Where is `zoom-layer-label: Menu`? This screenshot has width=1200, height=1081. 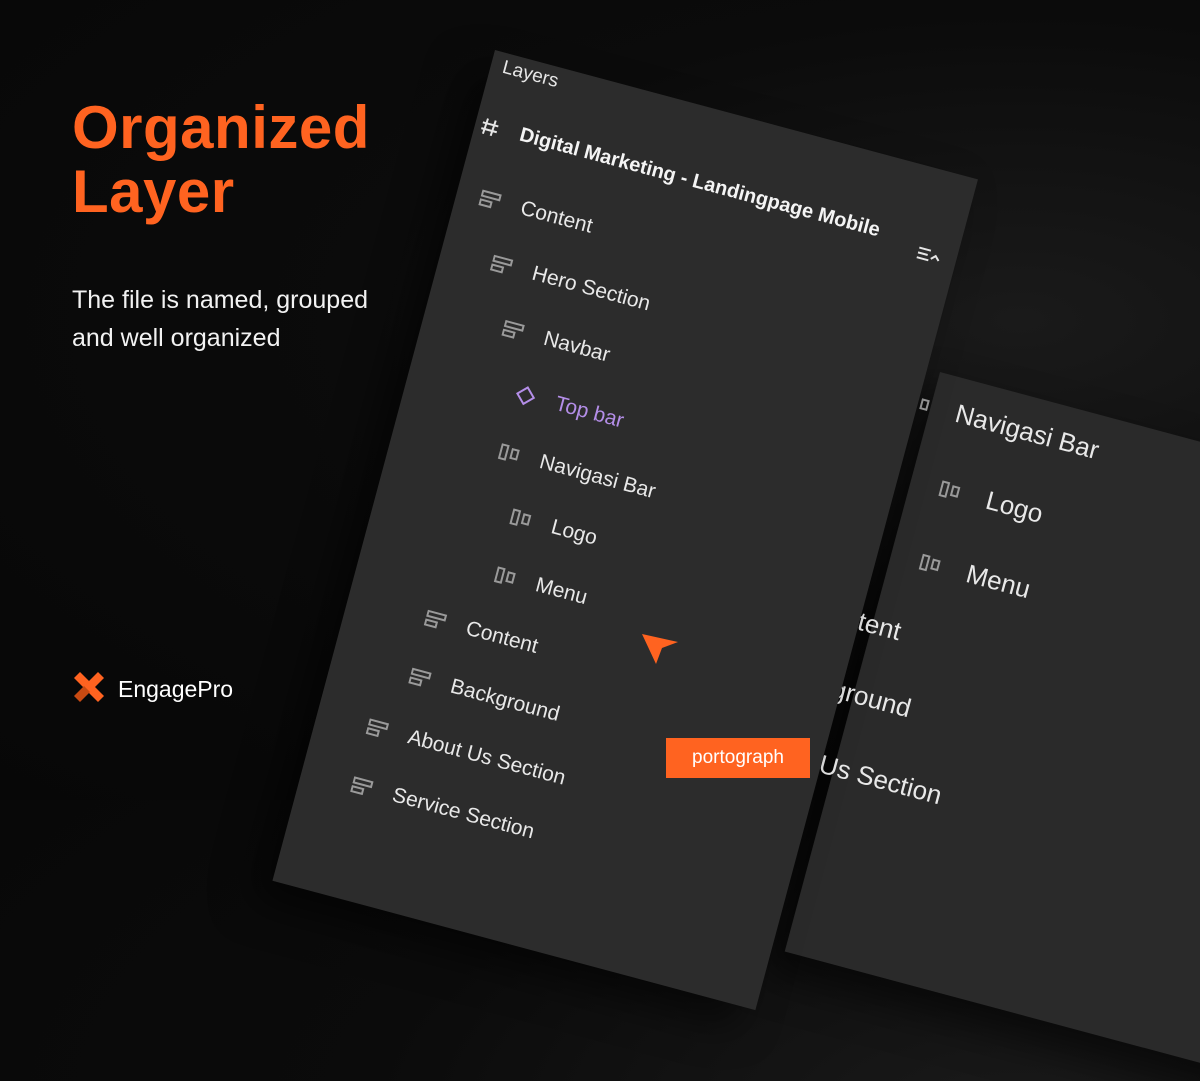
zoom-layer-label: Menu is located at coordinates (998, 581).